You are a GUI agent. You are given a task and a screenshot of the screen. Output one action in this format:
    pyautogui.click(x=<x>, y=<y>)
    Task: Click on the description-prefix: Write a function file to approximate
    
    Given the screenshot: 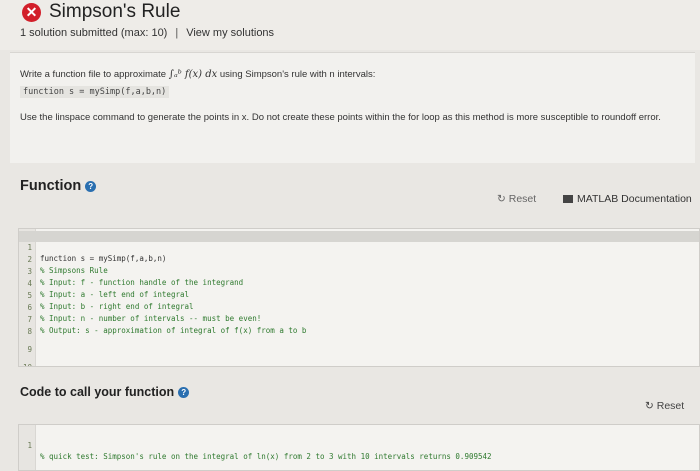 What is the action you would take?
    pyautogui.click(x=93, y=74)
    